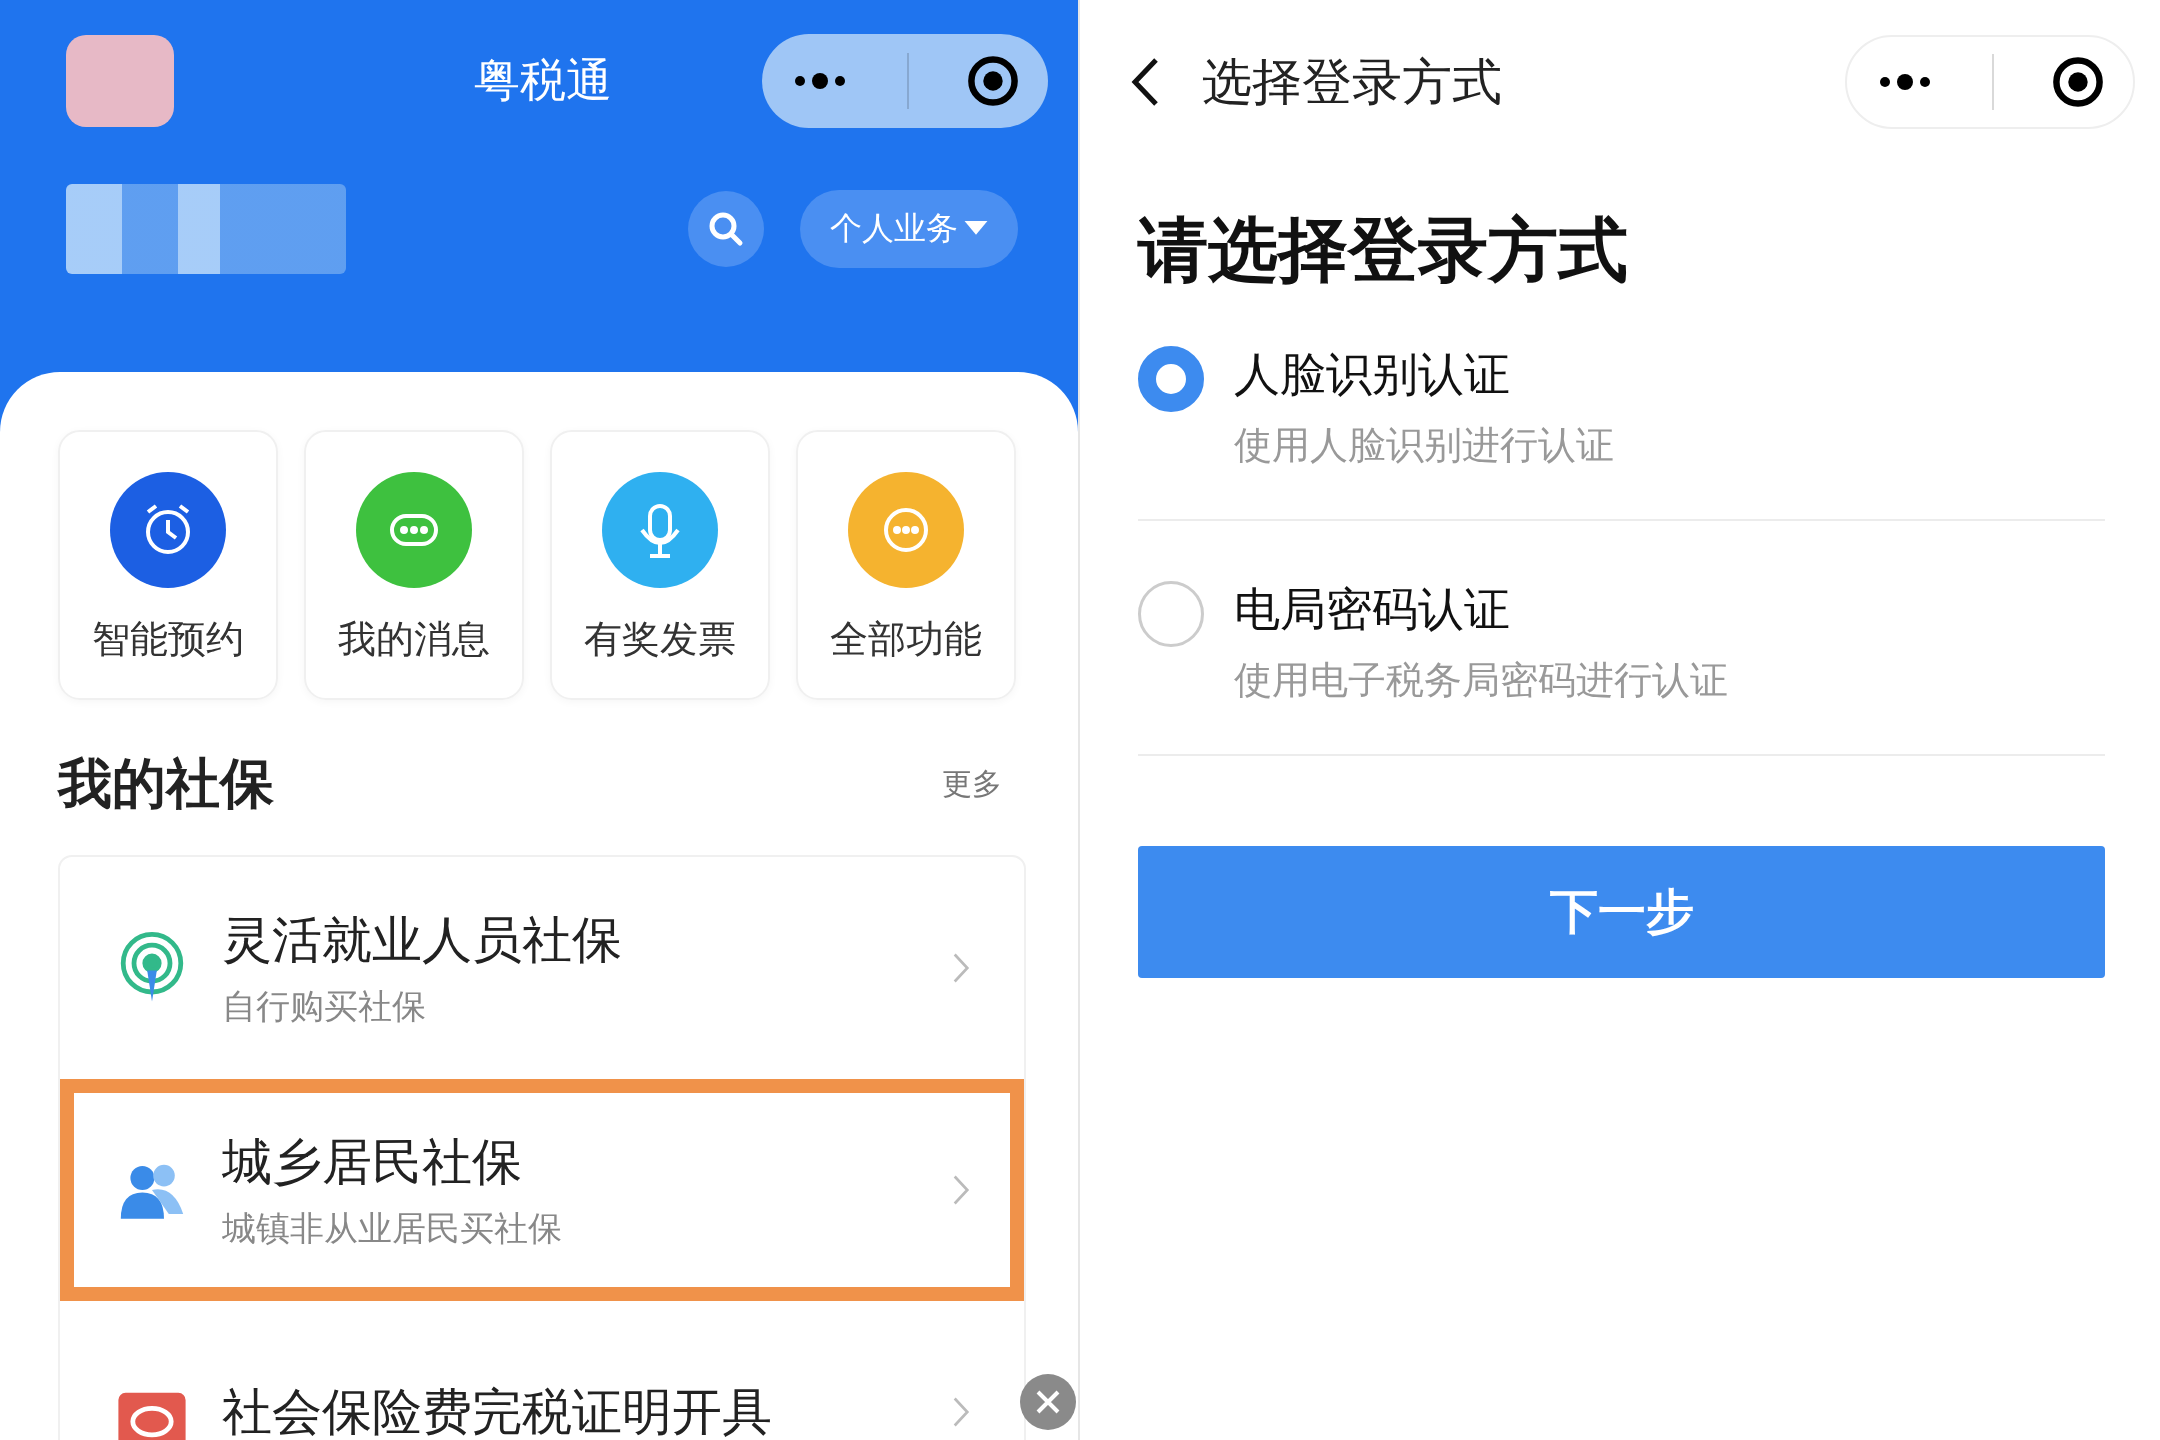  Describe the element at coordinates (392, 1228) in the screenshot. I see `item-subtitle: 城镇非从业居民买社保` at that location.